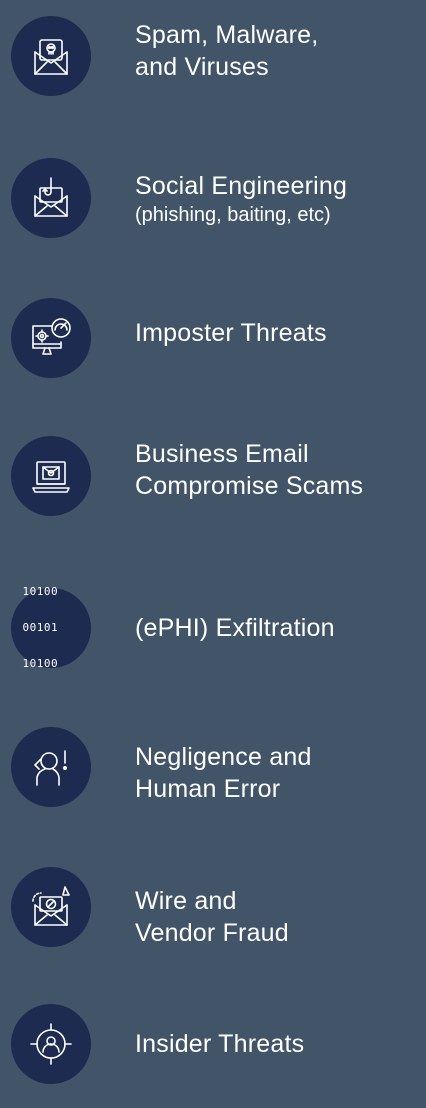  I want to click on threat-item-spam-malware: Spam, Malware, and Viruses, so click(213, 50).